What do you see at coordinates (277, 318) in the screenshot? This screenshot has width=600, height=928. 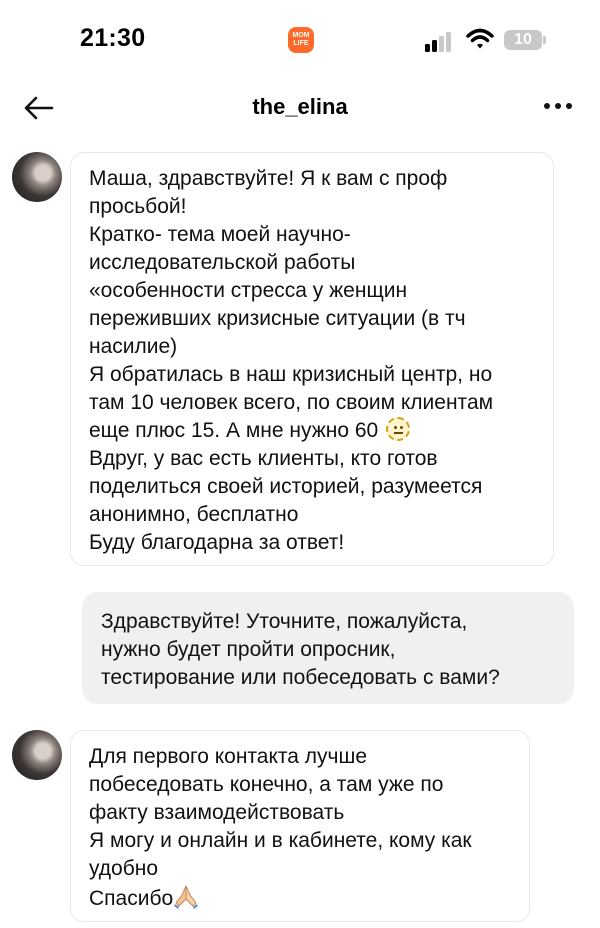 I see `message-line: переживших кризисные ситуации (в тч` at bounding box center [277, 318].